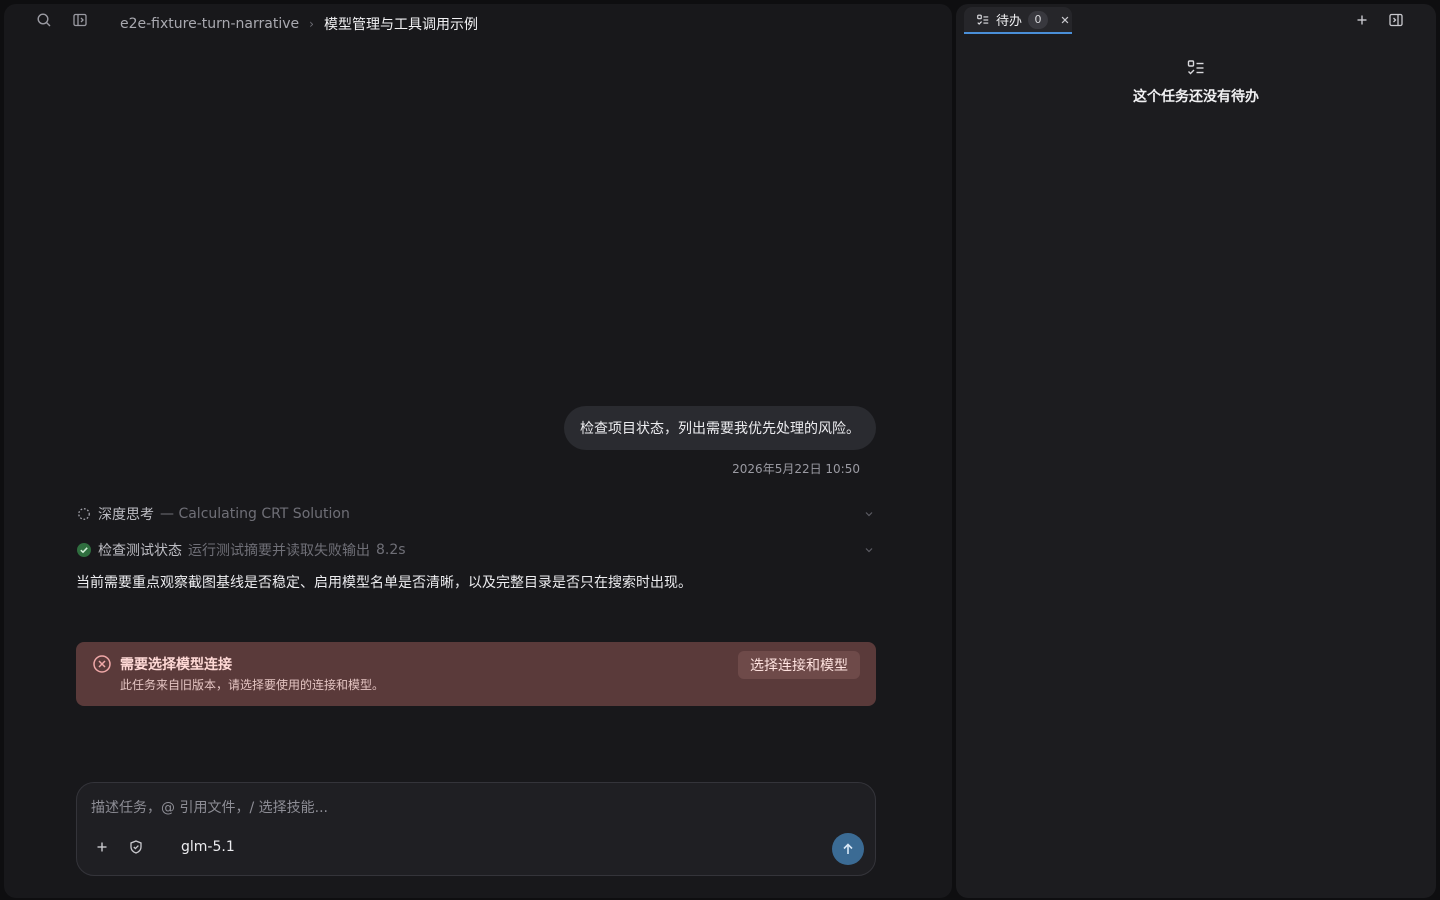  Describe the element at coordinates (102, 847) in the screenshot. I see `add-attachment-icon` at that location.